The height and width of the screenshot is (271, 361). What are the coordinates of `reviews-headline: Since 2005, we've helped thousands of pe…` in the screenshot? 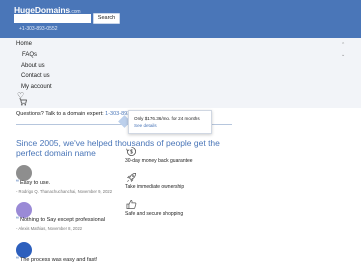 It's located at (118, 148).